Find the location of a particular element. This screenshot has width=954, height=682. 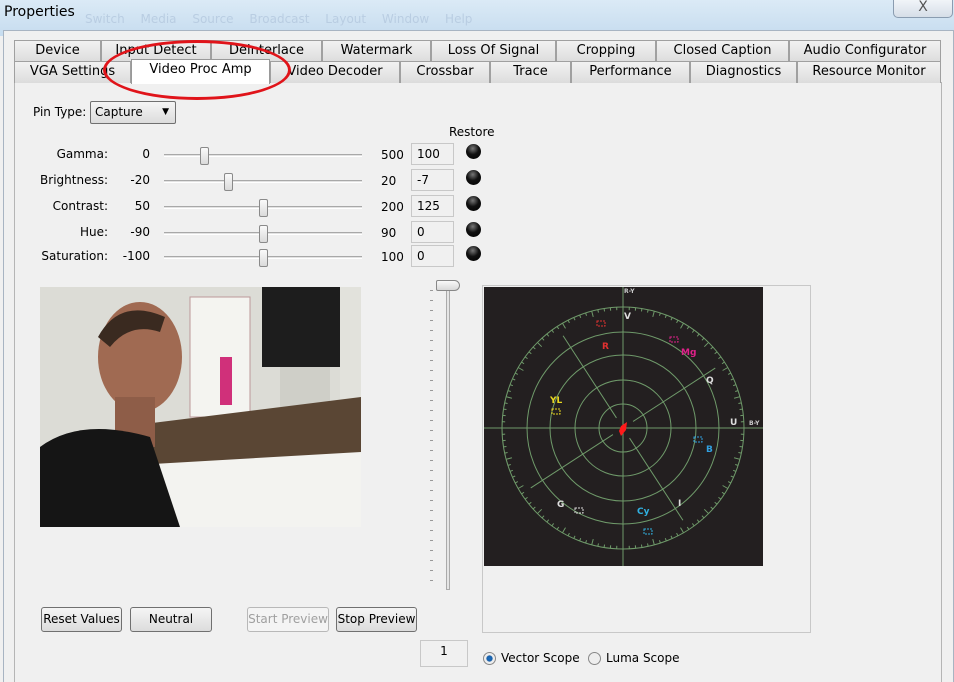

hue-value-field: 0 is located at coordinates (432, 232).